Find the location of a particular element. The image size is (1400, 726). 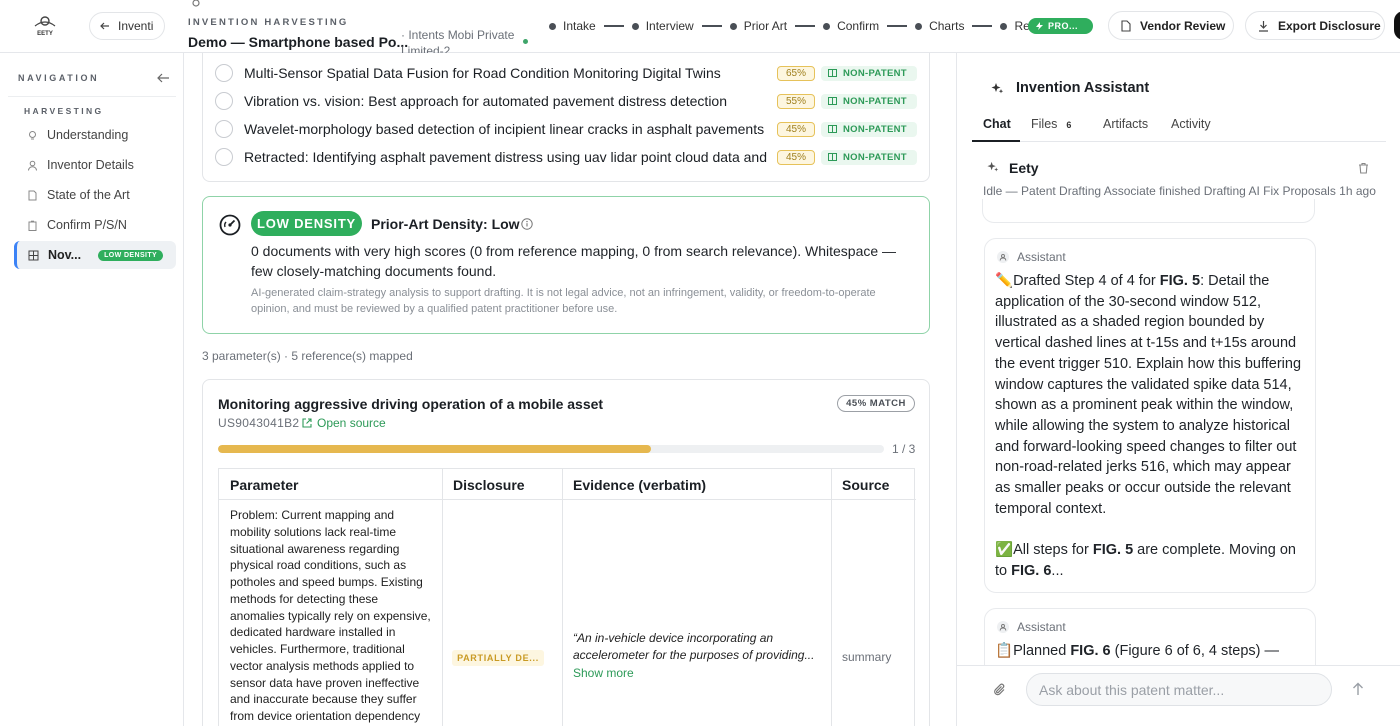

active-tab-indicator is located at coordinates (996, 141).